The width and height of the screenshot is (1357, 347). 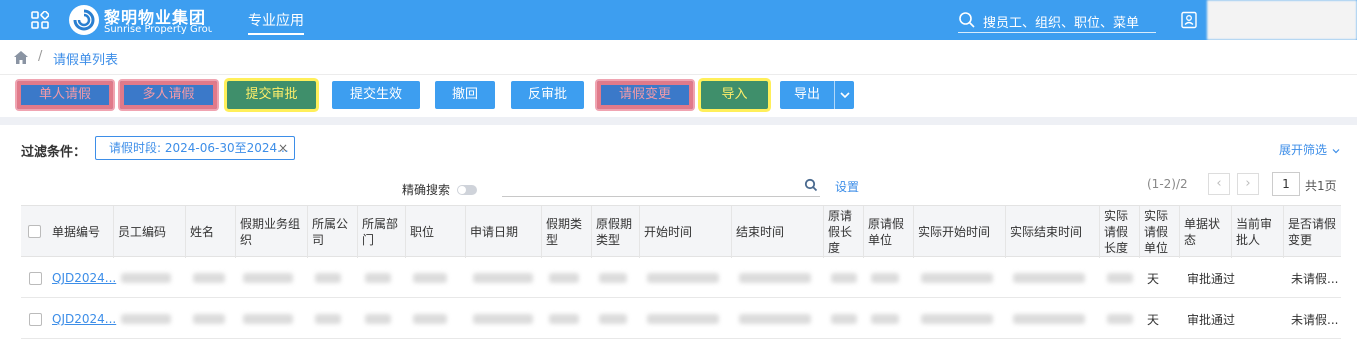 I want to click on column-header: 单据状态, so click(x=1206, y=232).